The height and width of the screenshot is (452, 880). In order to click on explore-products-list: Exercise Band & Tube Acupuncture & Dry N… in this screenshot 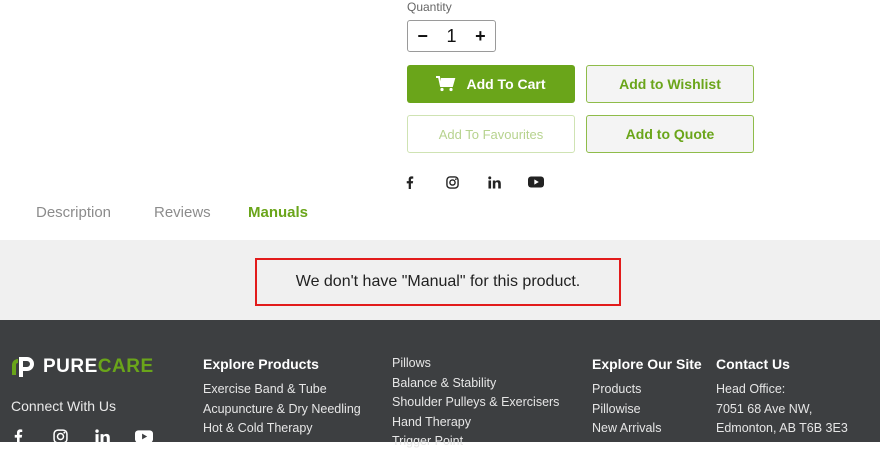, I will do `click(282, 409)`.